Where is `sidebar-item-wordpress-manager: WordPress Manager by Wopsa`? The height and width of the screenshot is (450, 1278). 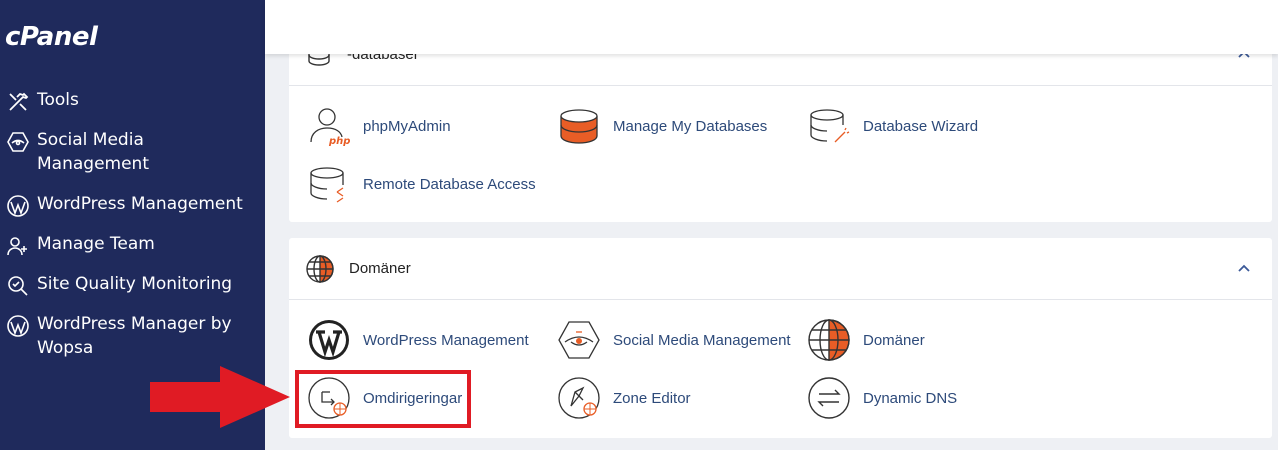 sidebar-item-wordpress-manager: WordPress Manager by Wopsa is located at coordinates (132, 338).